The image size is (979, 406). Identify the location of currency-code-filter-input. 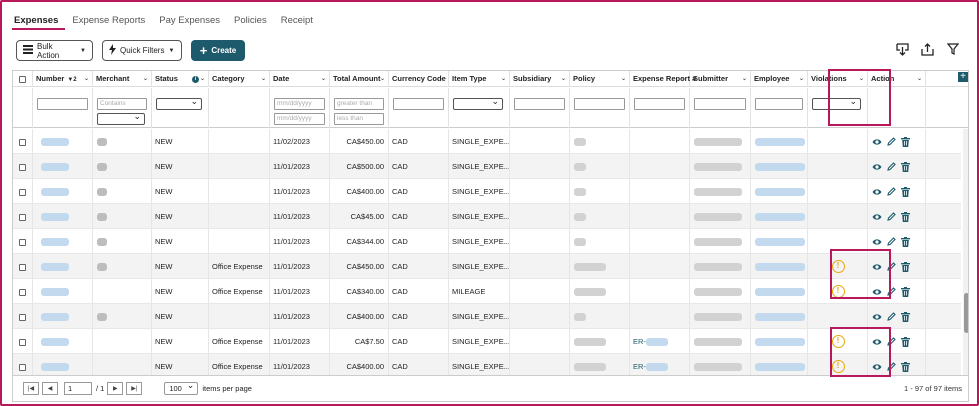
(418, 104).